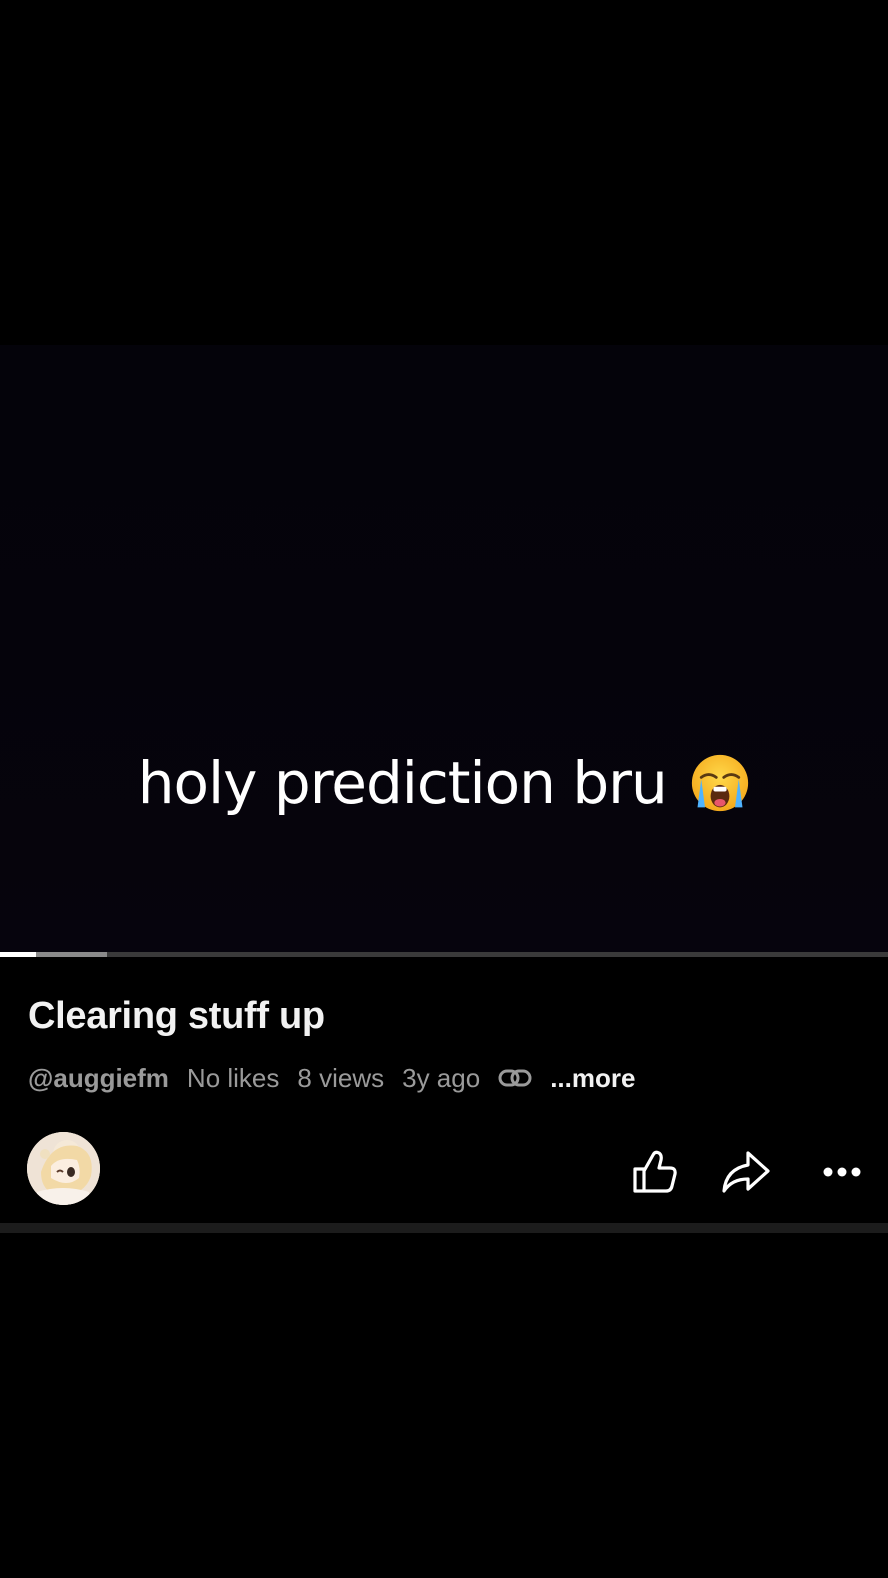 The height and width of the screenshot is (1578, 888). What do you see at coordinates (98, 1078) in the screenshot?
I see `channel-handle: @auggiefm` at bounding box center [98, 1078].